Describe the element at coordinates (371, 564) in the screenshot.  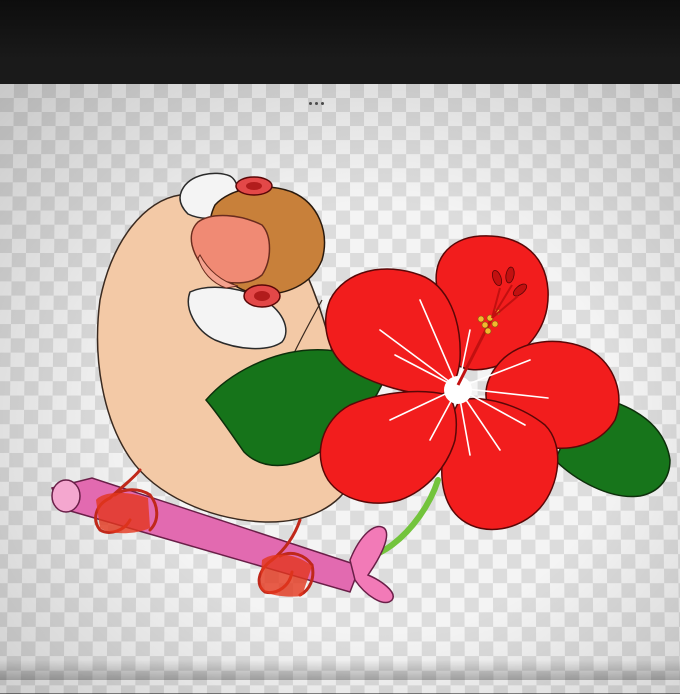
I see `perch-bow` at that location.